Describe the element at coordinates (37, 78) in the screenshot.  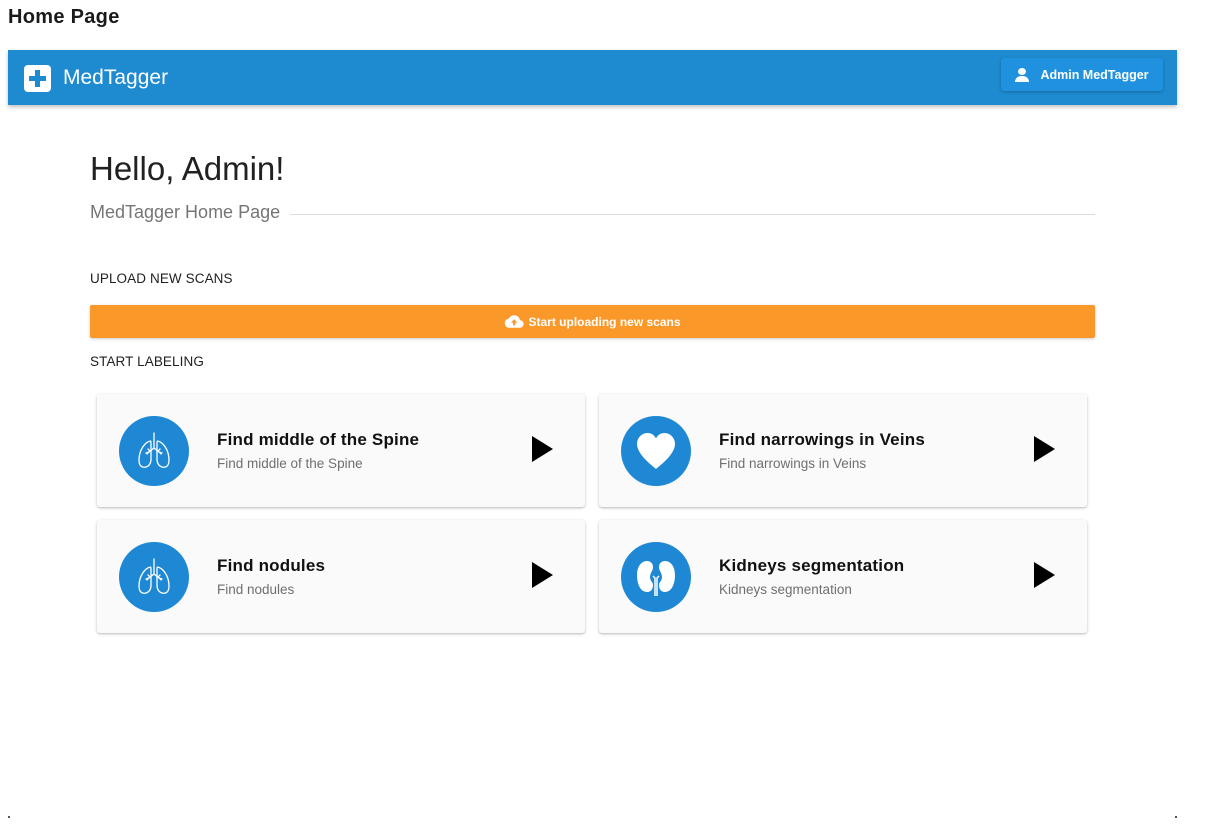
I see `medical-cross-logo-icon` at that location.